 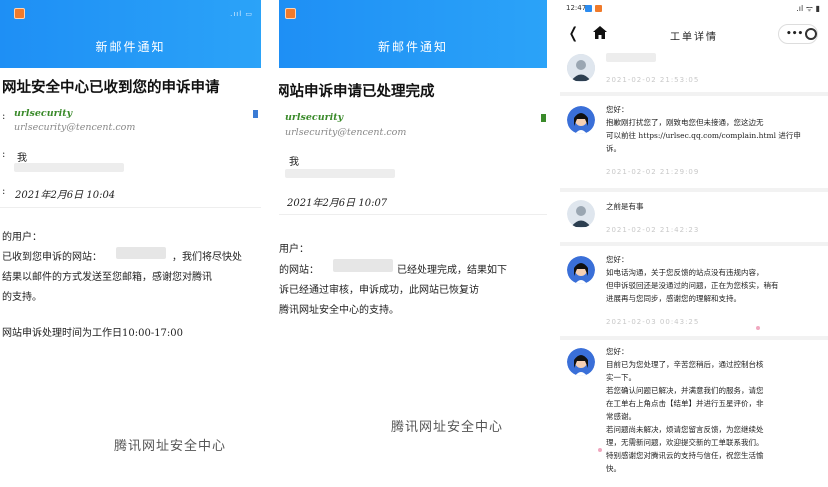 What do you see at coordinates (631, 57) in the screenshot?
I see `redacted-username` at bounding box center [631, 57].